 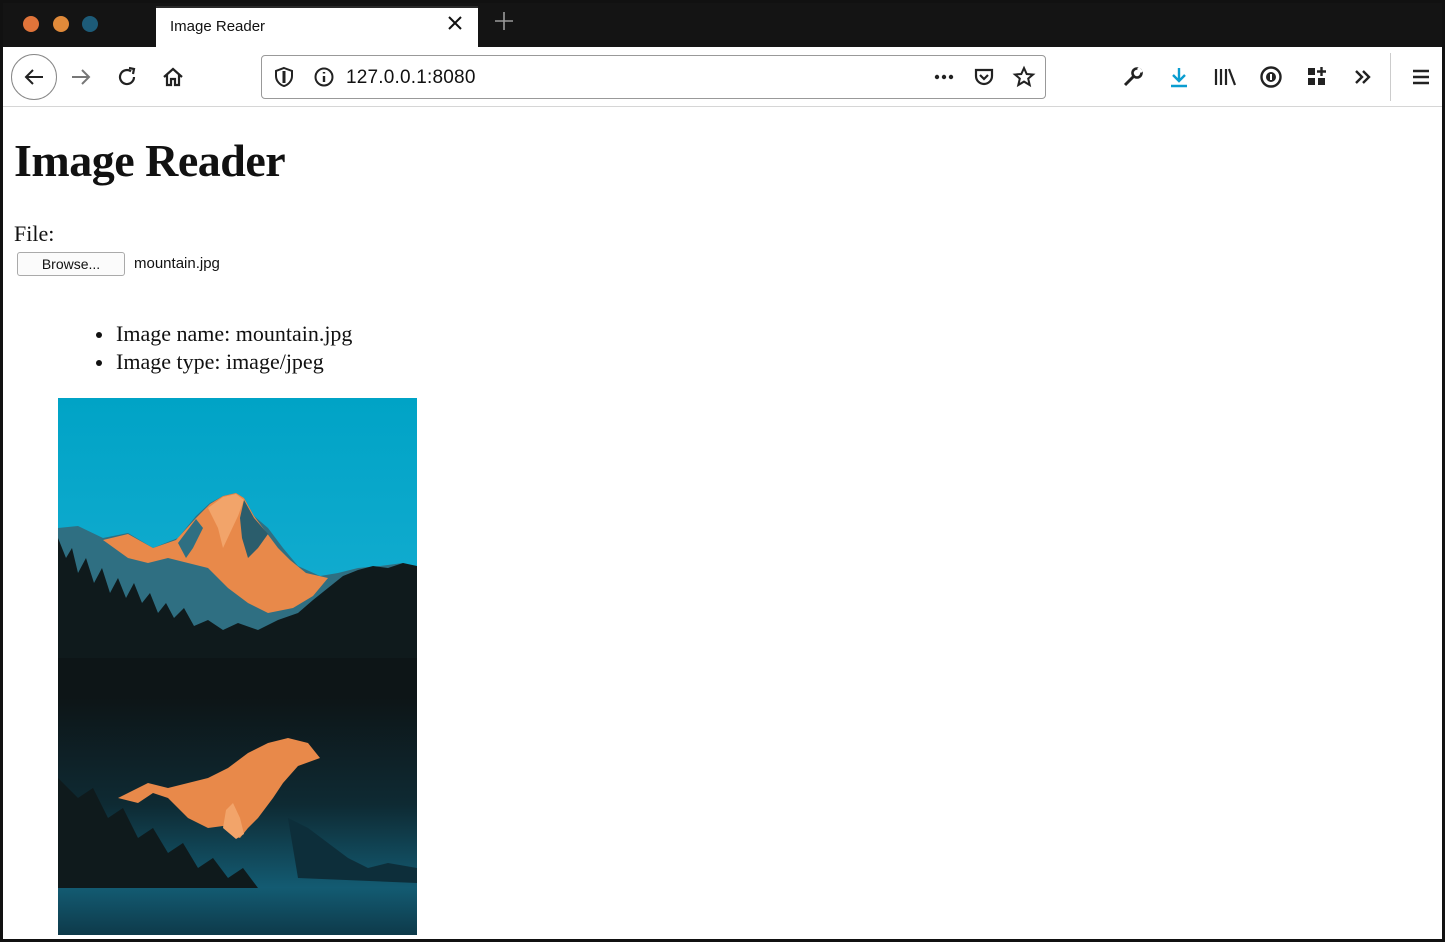 What do you see at coordinates (653, 77) in the screenshot?
I see `address-bar: 127.0.0.1:8080` at bounding box center [653, 77].